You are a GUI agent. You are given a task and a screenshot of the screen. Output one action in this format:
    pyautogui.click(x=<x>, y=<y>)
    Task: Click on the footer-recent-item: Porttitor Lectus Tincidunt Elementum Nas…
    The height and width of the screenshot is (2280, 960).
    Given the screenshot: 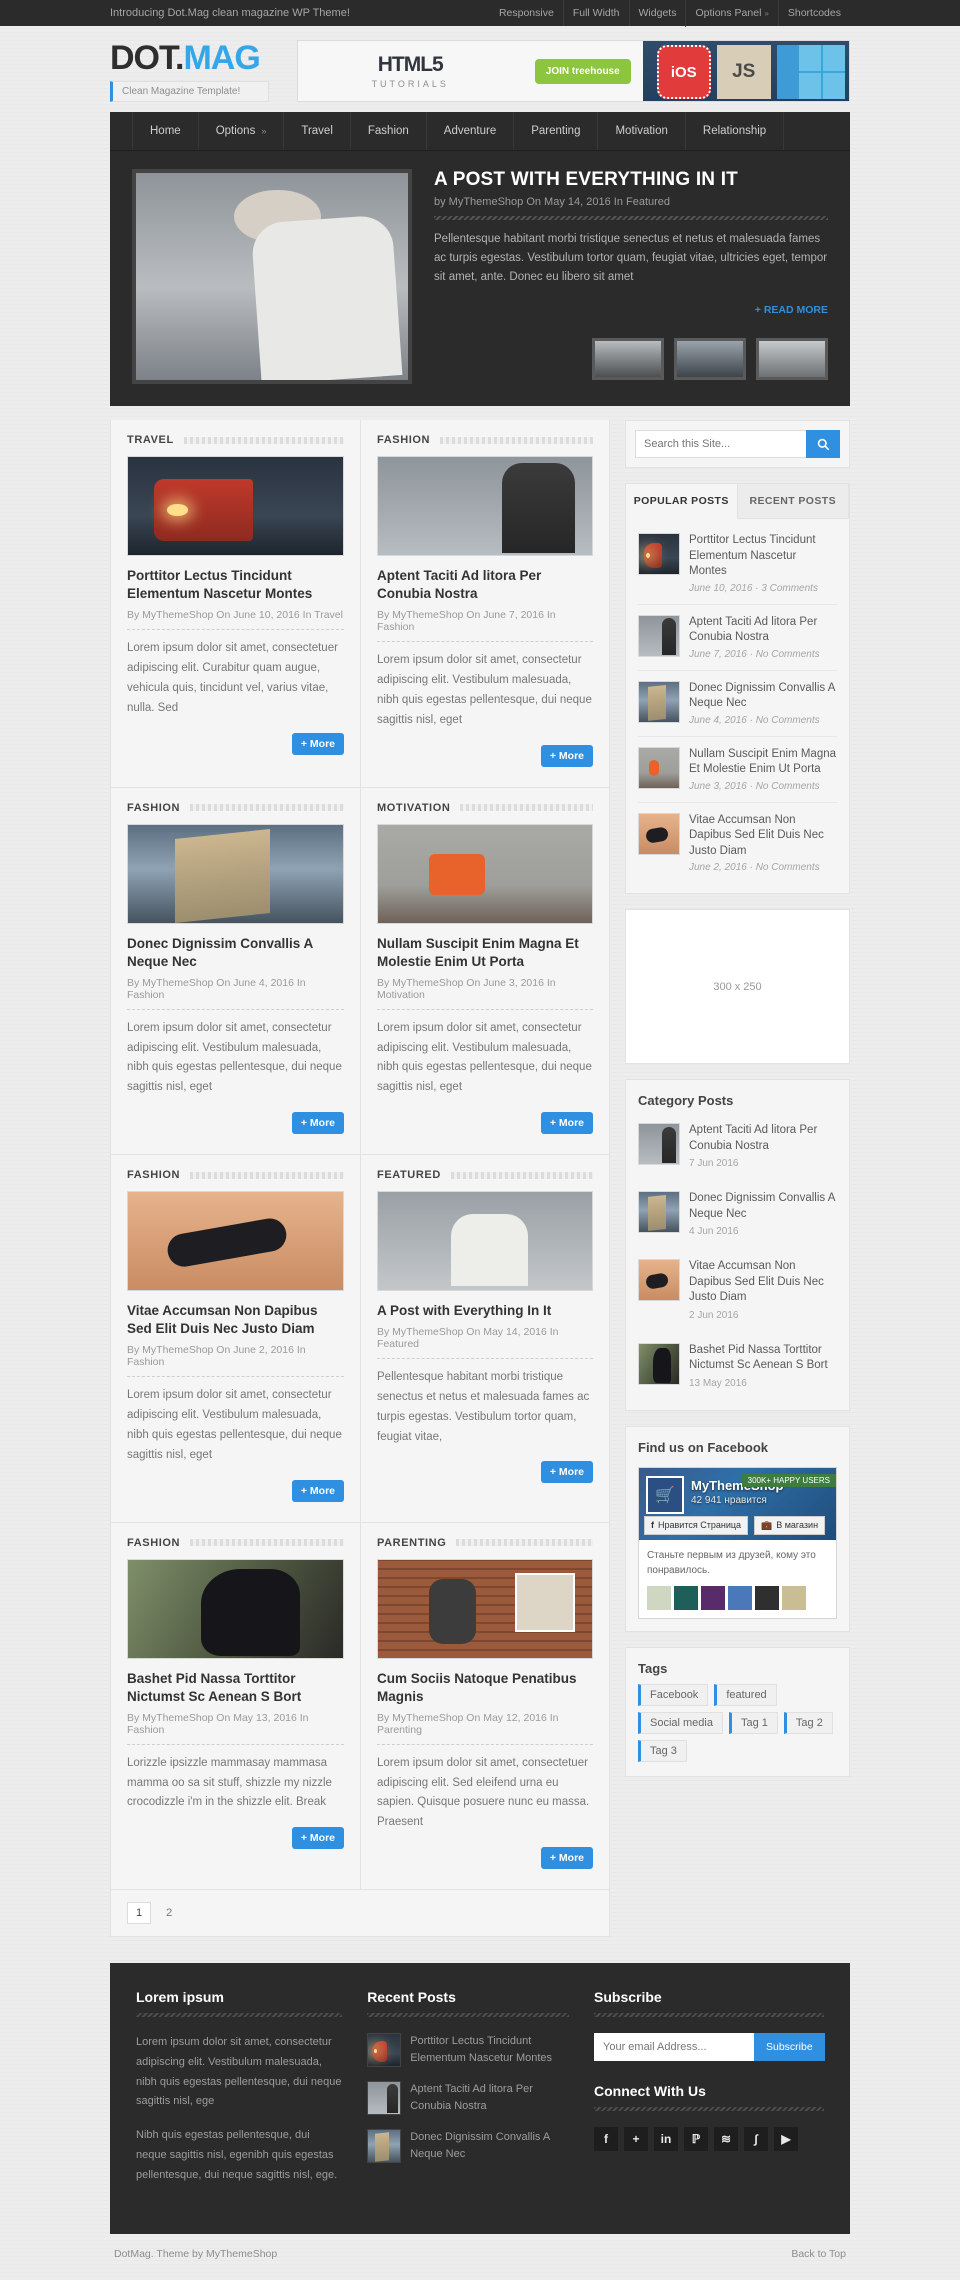 What is the action you would take?
    pyautogui.click(x=468, y=2050)
    